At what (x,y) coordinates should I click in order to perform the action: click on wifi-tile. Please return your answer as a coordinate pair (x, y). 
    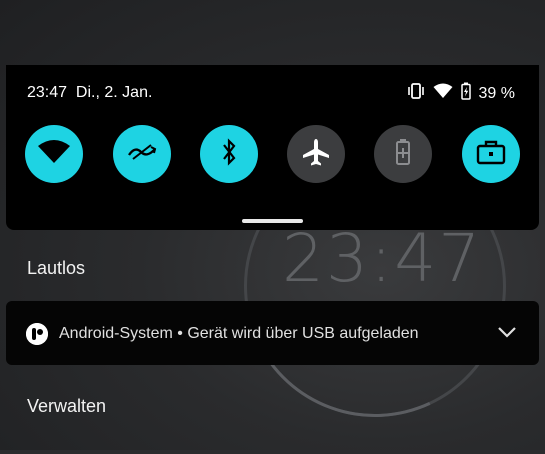
    Looking at the image, I should click on (54, 154).